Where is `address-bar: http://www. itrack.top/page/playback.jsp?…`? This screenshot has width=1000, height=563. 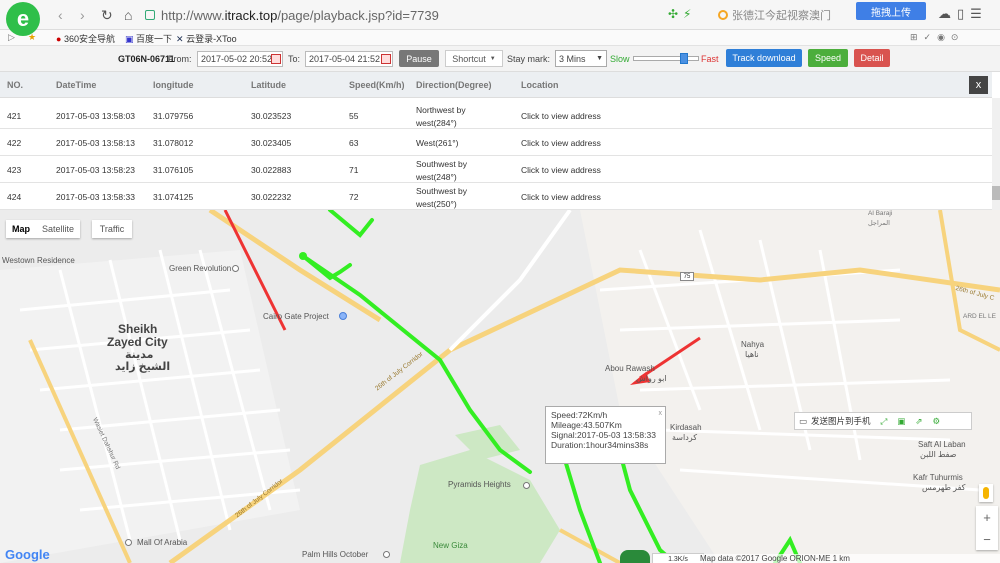 address-bar: http://www. itrack.top/page/playback.jsp?… is located at coordinates (400, 15).